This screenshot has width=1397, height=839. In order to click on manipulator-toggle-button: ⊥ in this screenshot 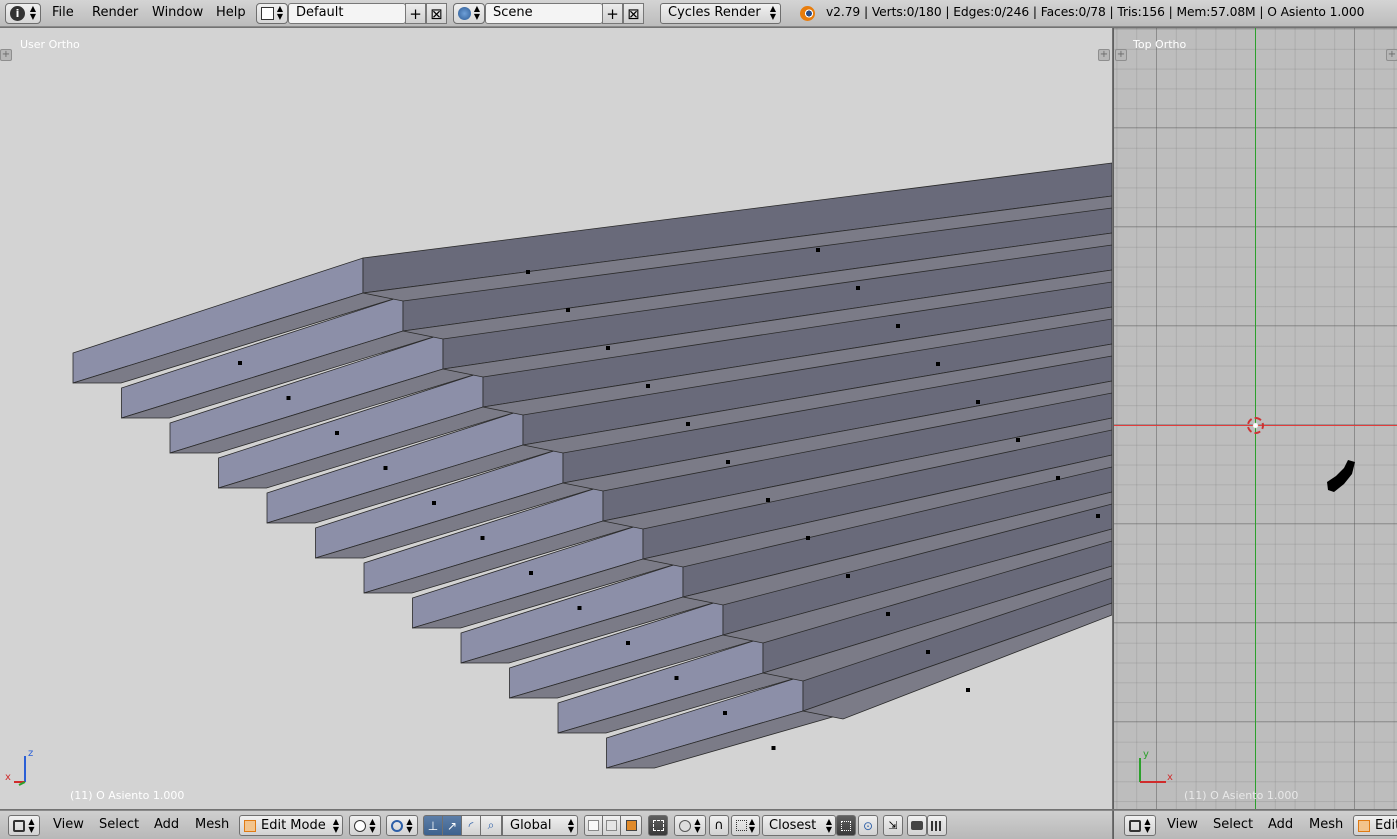, I will do `click(433, 825)`.